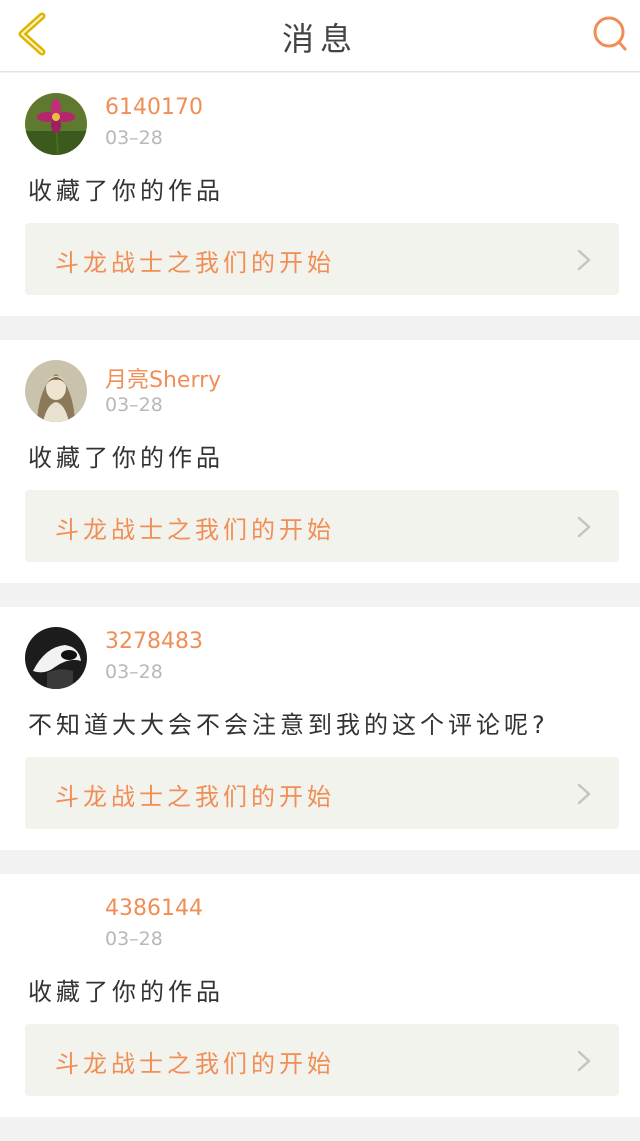 This screenshot has width=640, height=1141. Describe the element at coordinates (154, 641) in the screenshot. I see `username: 3278483` at that location.